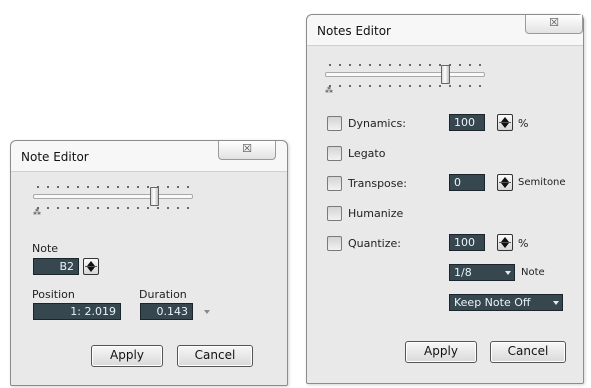 Image resolution: width=591 pixels, height=388 pixels. What do you see at coordinates (523, 123) in the screenshot?
I see `dynamics-unit: %` at bounding box center [523, 123].